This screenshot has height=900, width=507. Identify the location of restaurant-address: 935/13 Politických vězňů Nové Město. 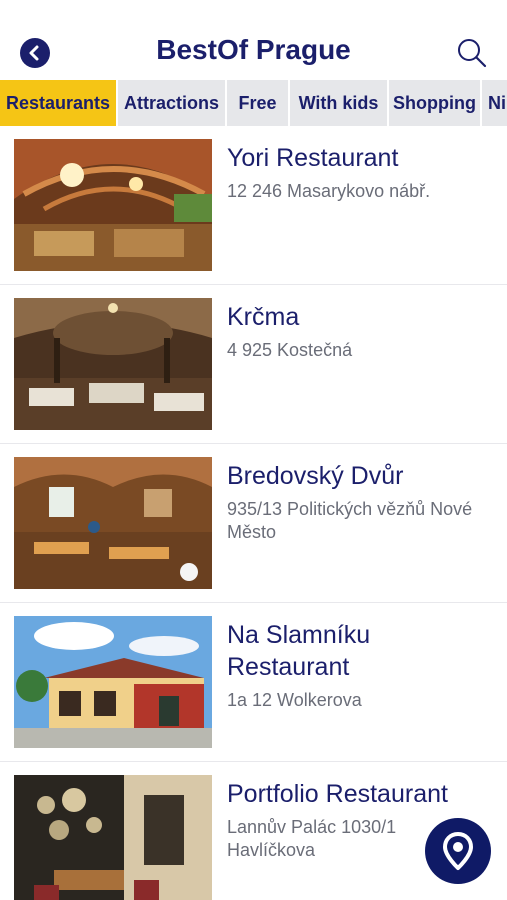
(350, 520).